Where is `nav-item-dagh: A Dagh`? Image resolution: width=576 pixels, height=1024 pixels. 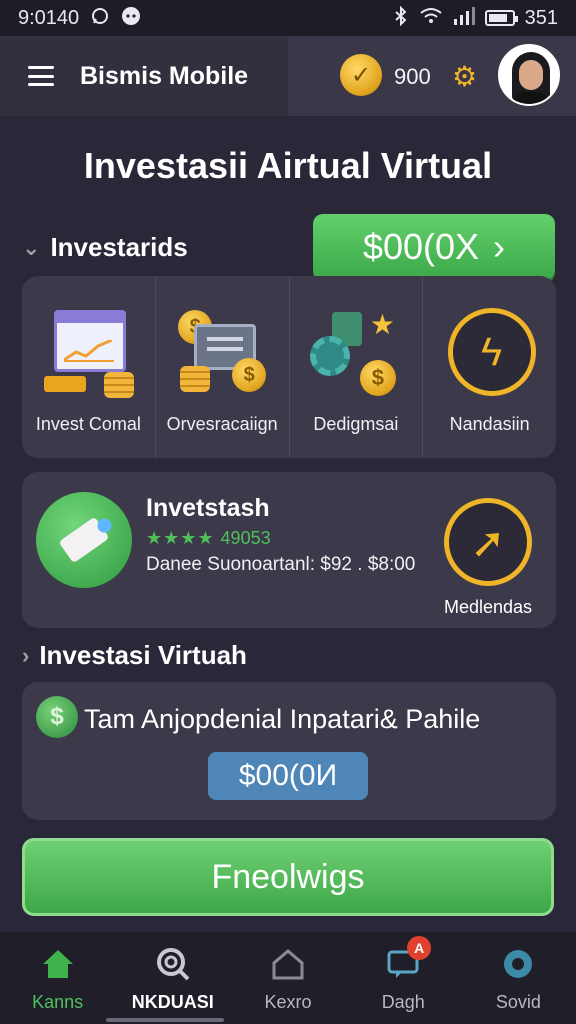
nav-item-dagh: A Dagh is located at coordinates (403, 978).